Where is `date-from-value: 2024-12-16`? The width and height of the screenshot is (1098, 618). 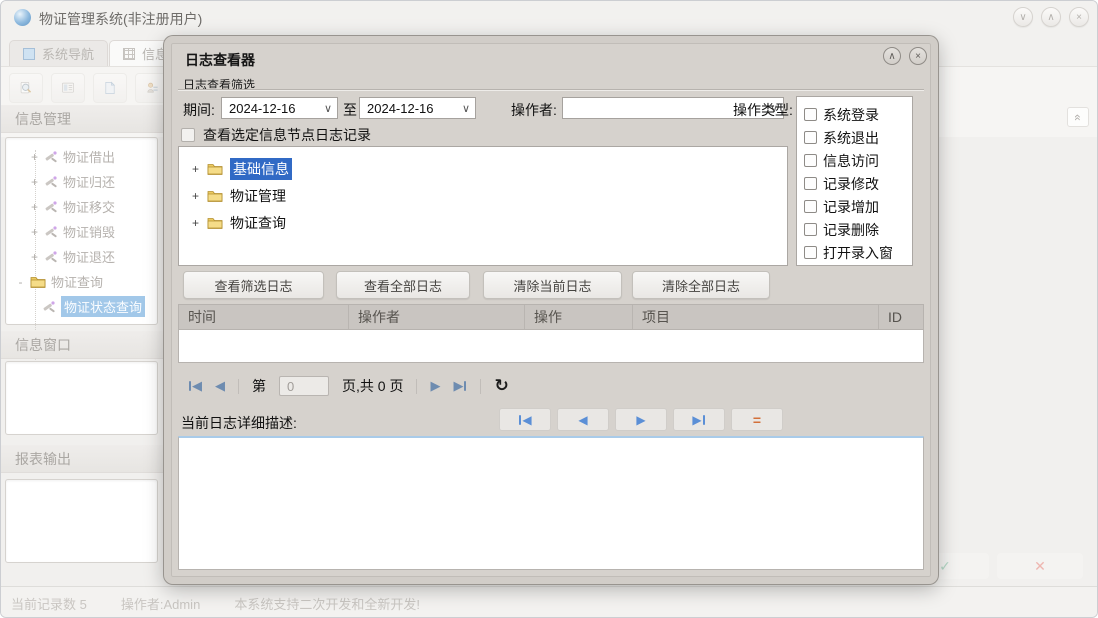 date-from-value: 2024-12-16 is located at coordinates (262, 108).